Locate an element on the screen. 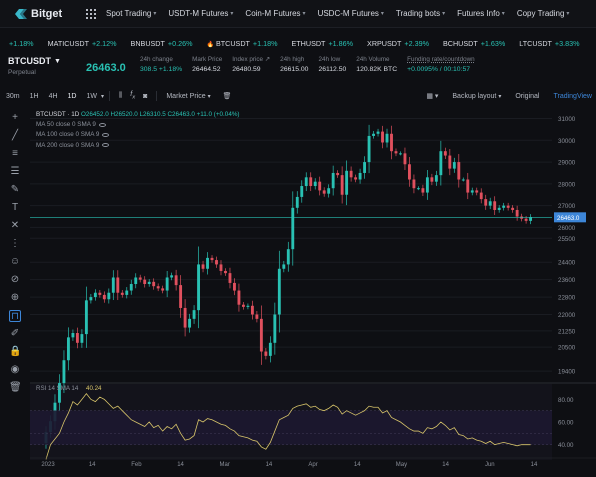 Image resolution: width=596 pixels, height=477 pixels. x-tick-label: May is located at coordinates (401, 465).